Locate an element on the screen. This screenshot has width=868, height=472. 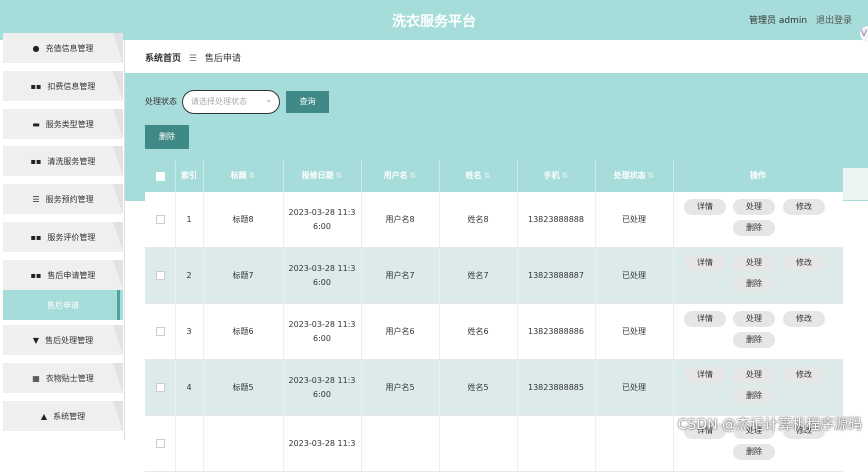
watermark: CSDN @杰记计算机程序源码 is located at coordinates (769, 425).